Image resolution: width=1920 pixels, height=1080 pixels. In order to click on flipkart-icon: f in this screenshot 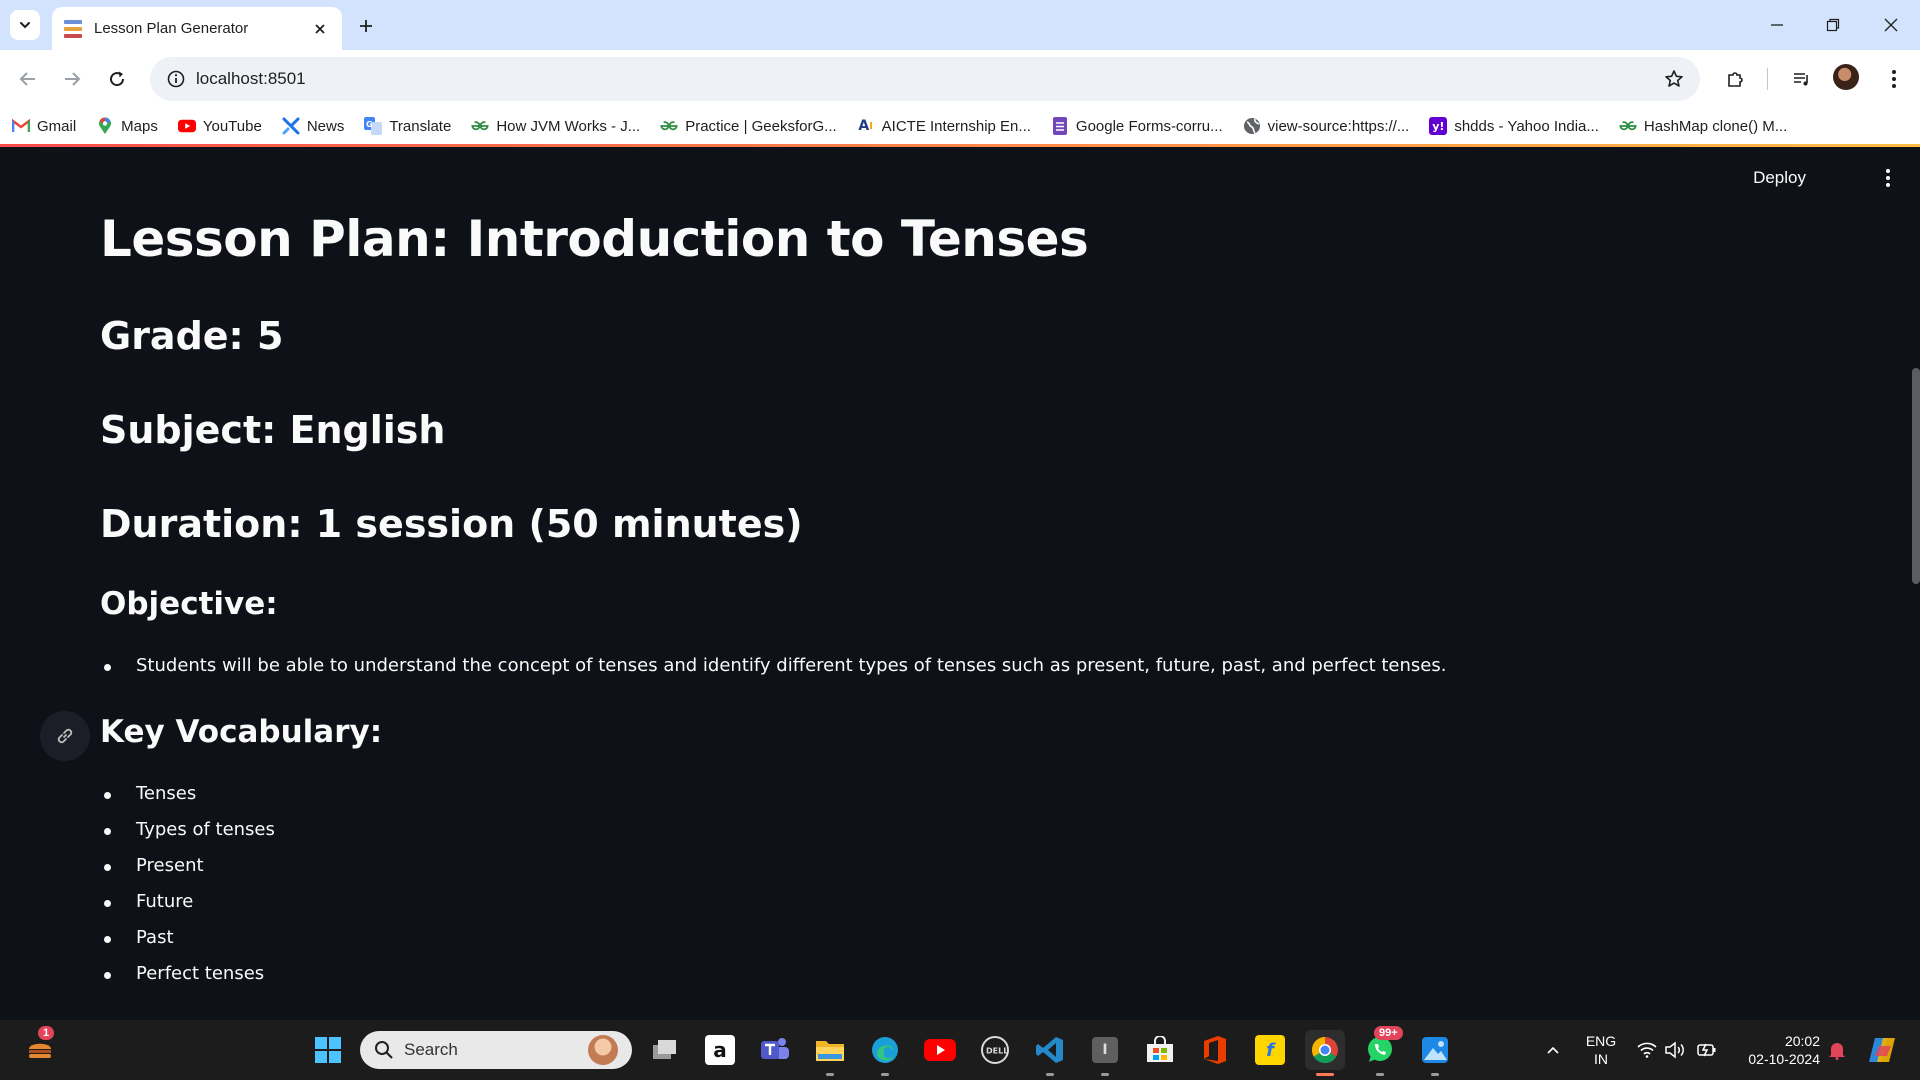, I will do `click(1270, 1050)`.